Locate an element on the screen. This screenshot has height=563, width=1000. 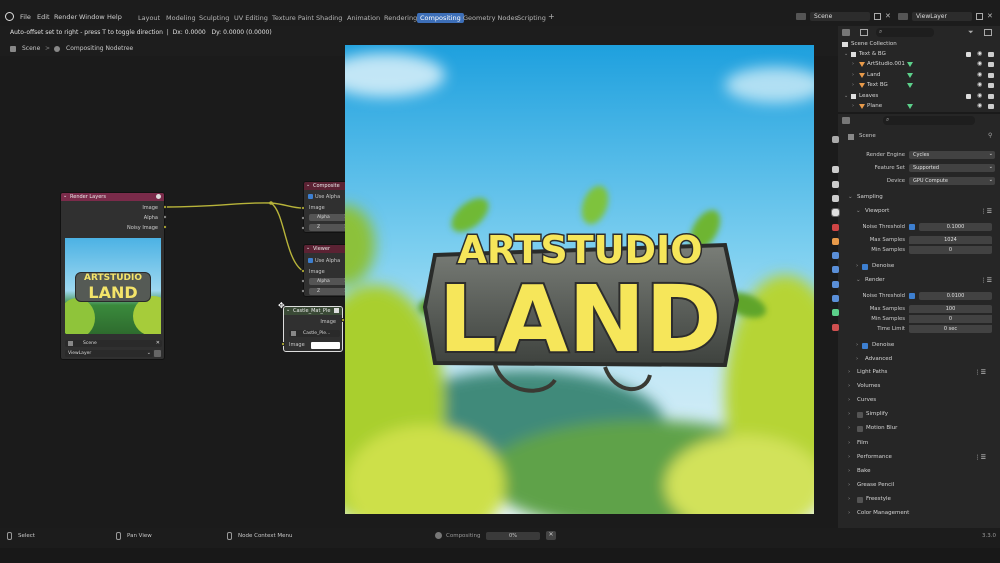
sampling-panel-header: ⌄ Sampling is located at coordinates (923, 199).